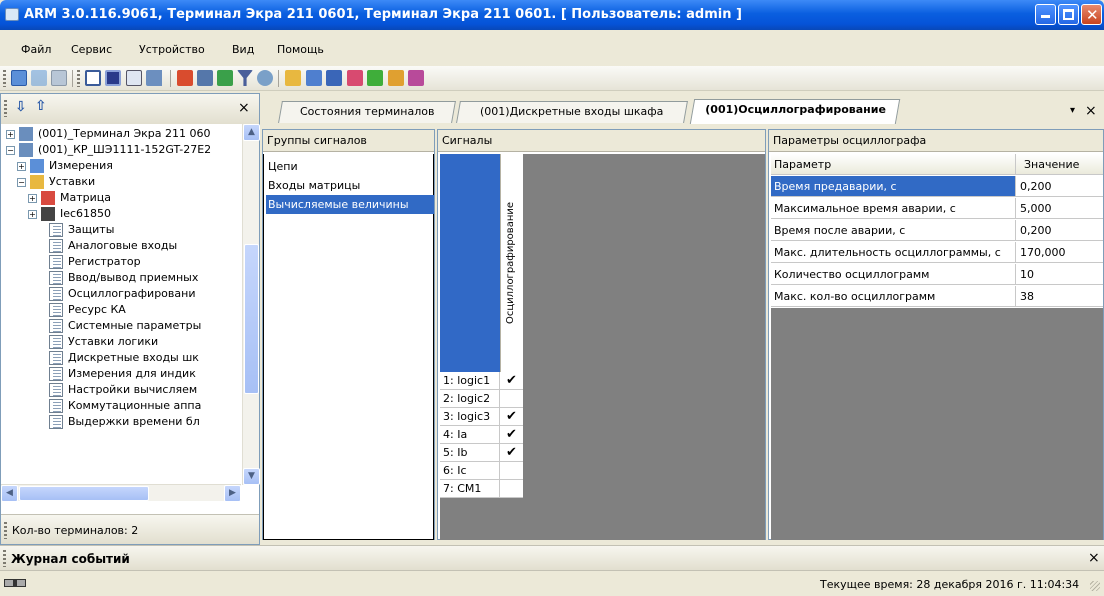 The height and width of the screenshot is (596, 1104). I want to click on tree-vertical-scrollbar: ▲ ▼, so click(251, 304).